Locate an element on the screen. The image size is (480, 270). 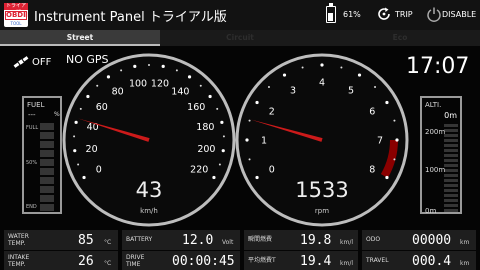
intake-temp-value: 26 is located at coordinates (86, 261).